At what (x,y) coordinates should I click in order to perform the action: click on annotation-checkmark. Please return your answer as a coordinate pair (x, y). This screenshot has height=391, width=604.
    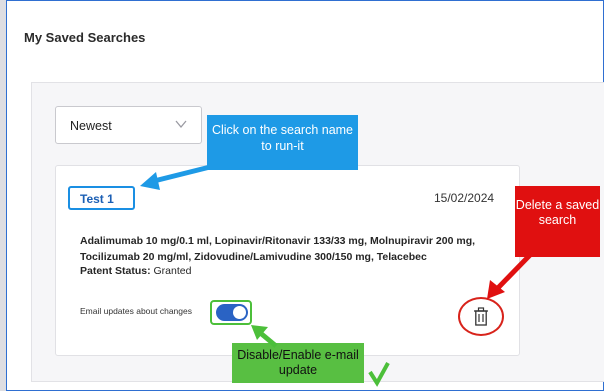
    Looking at the image, I should click on (379, 374).